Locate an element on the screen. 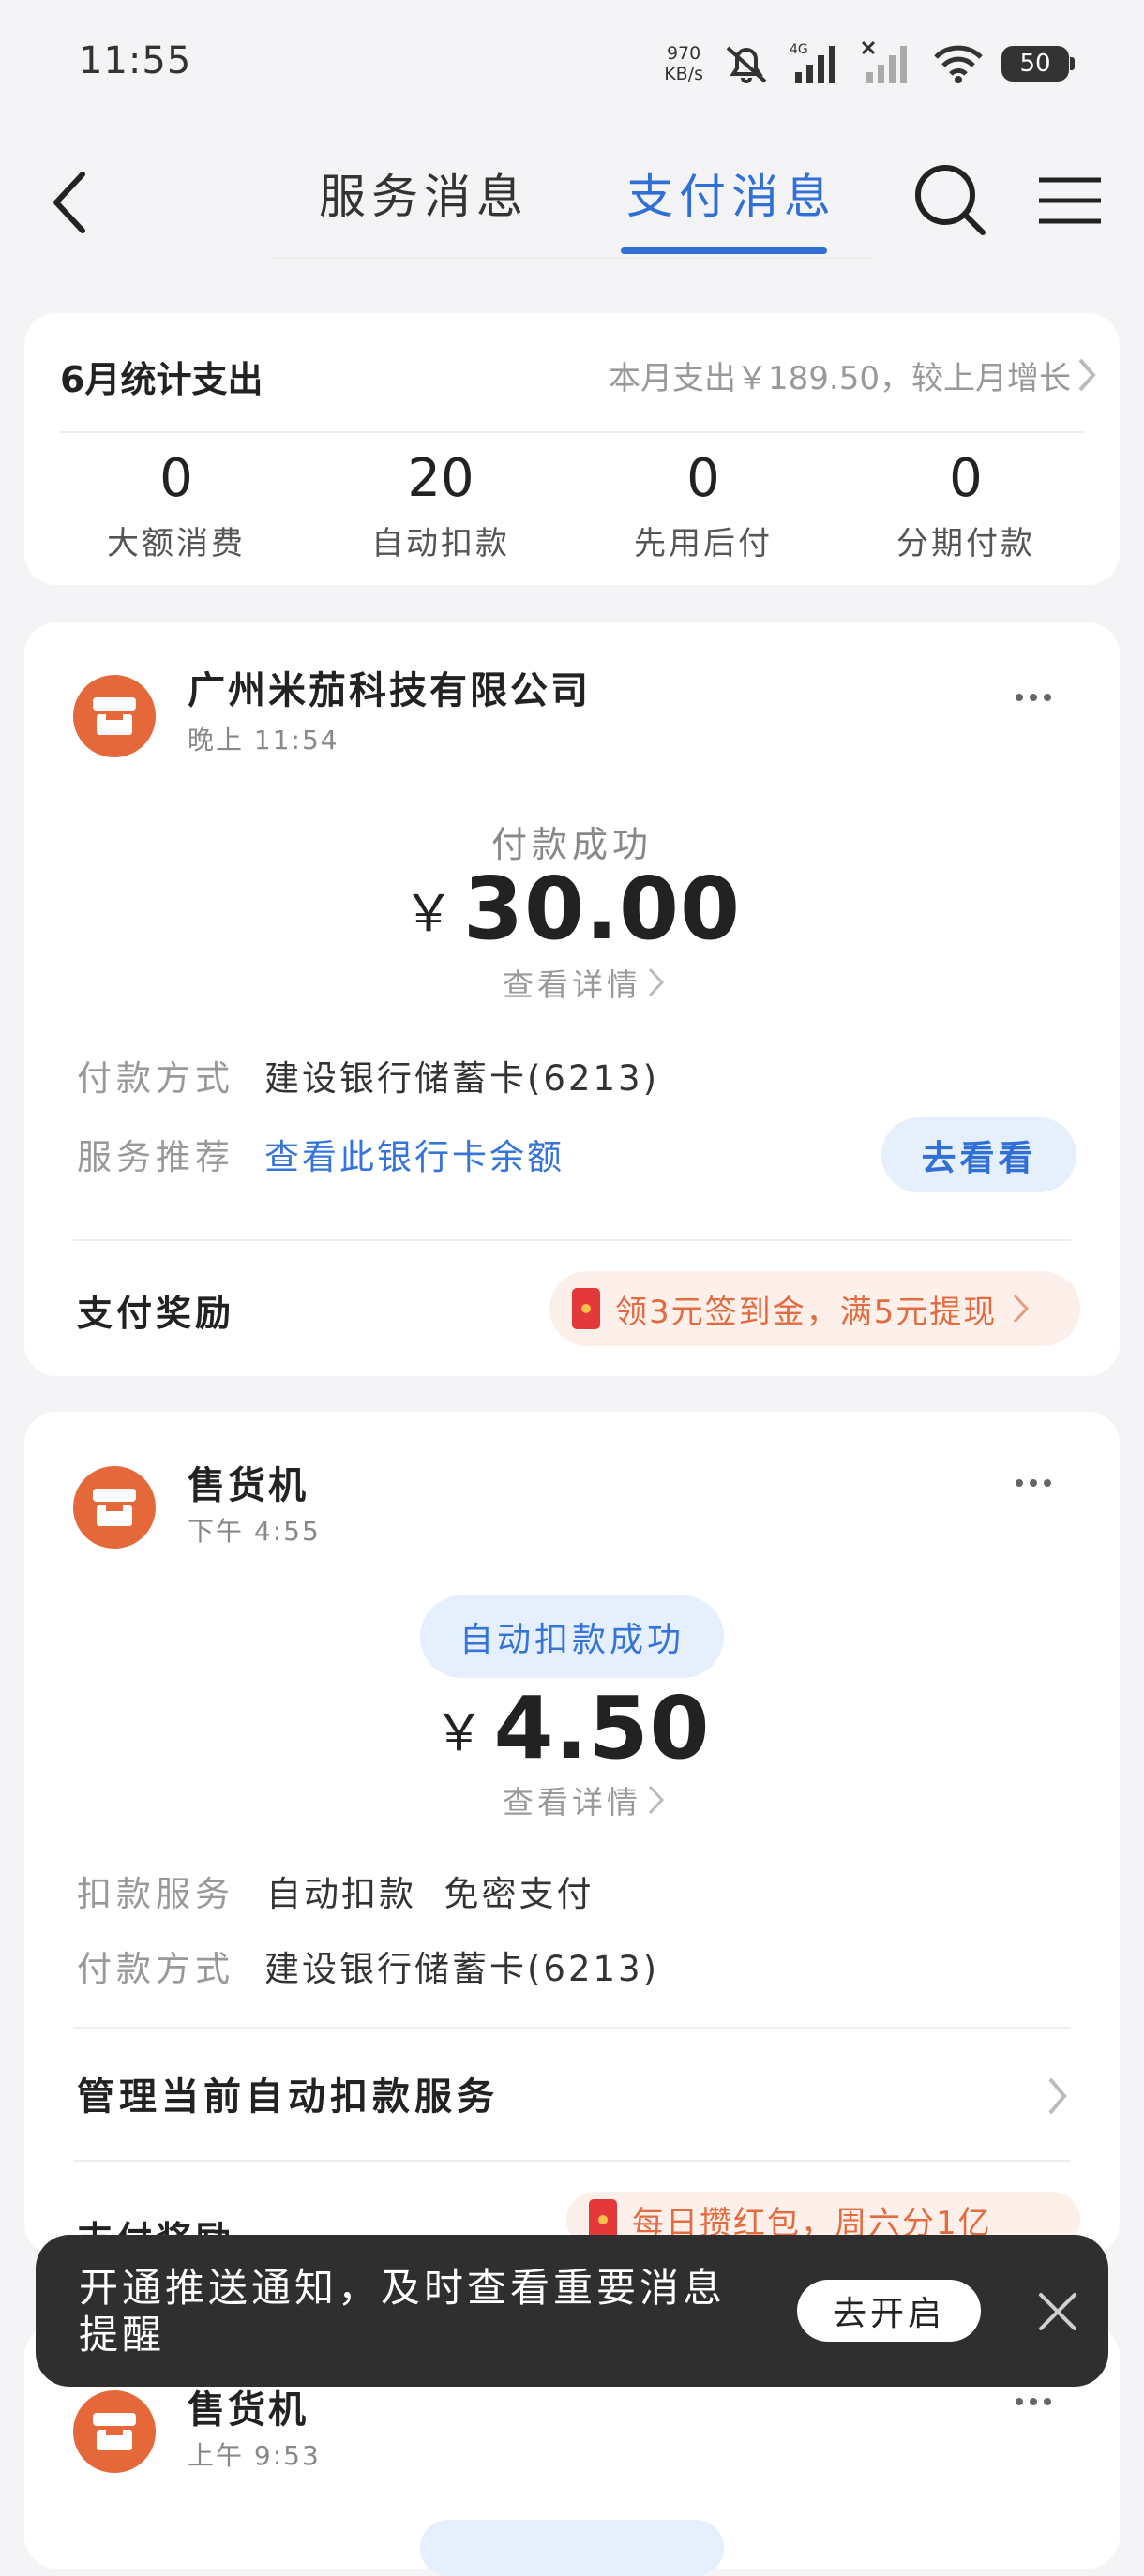 The height and width of the screenshot is (2576, 1144). message-time: 晚上 11:54 is located at coordinates (263, 740).